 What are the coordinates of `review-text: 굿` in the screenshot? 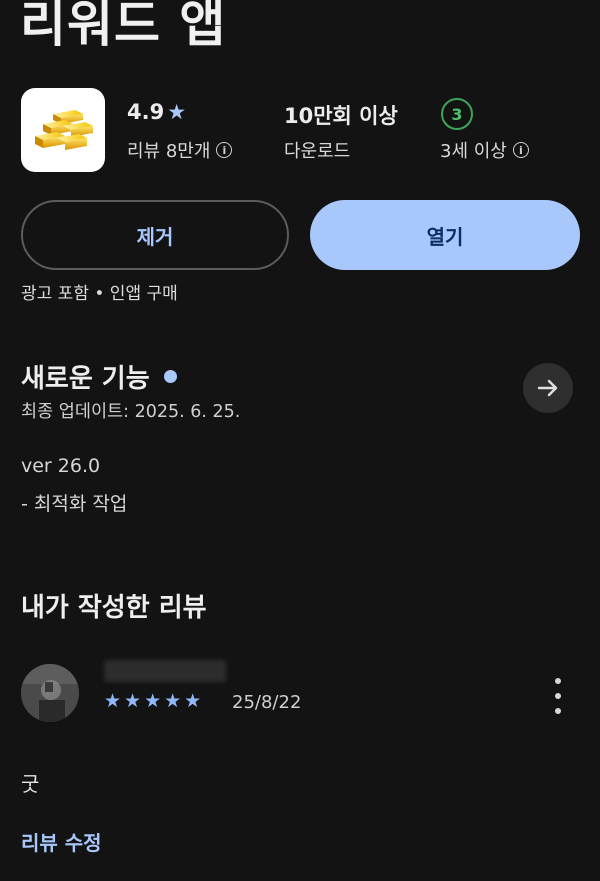 It's located at (30, 784).